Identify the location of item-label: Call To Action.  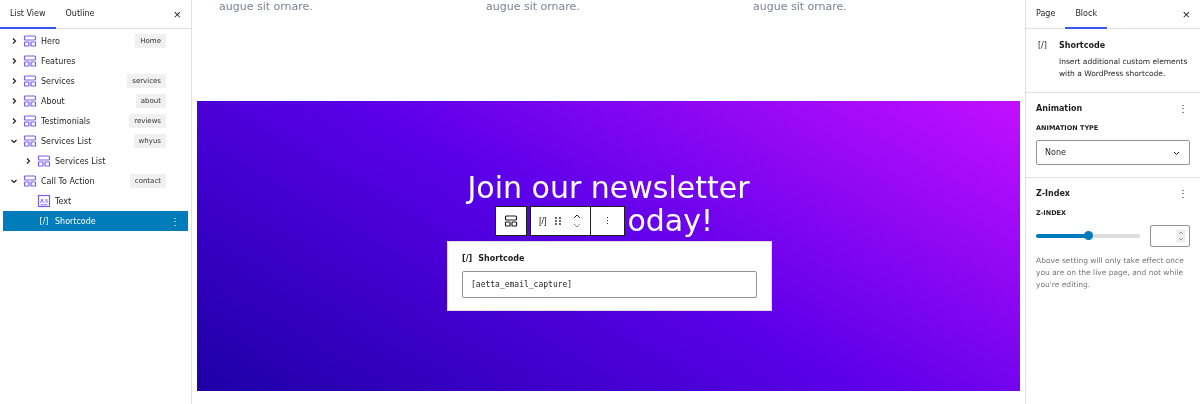
(68, 181).